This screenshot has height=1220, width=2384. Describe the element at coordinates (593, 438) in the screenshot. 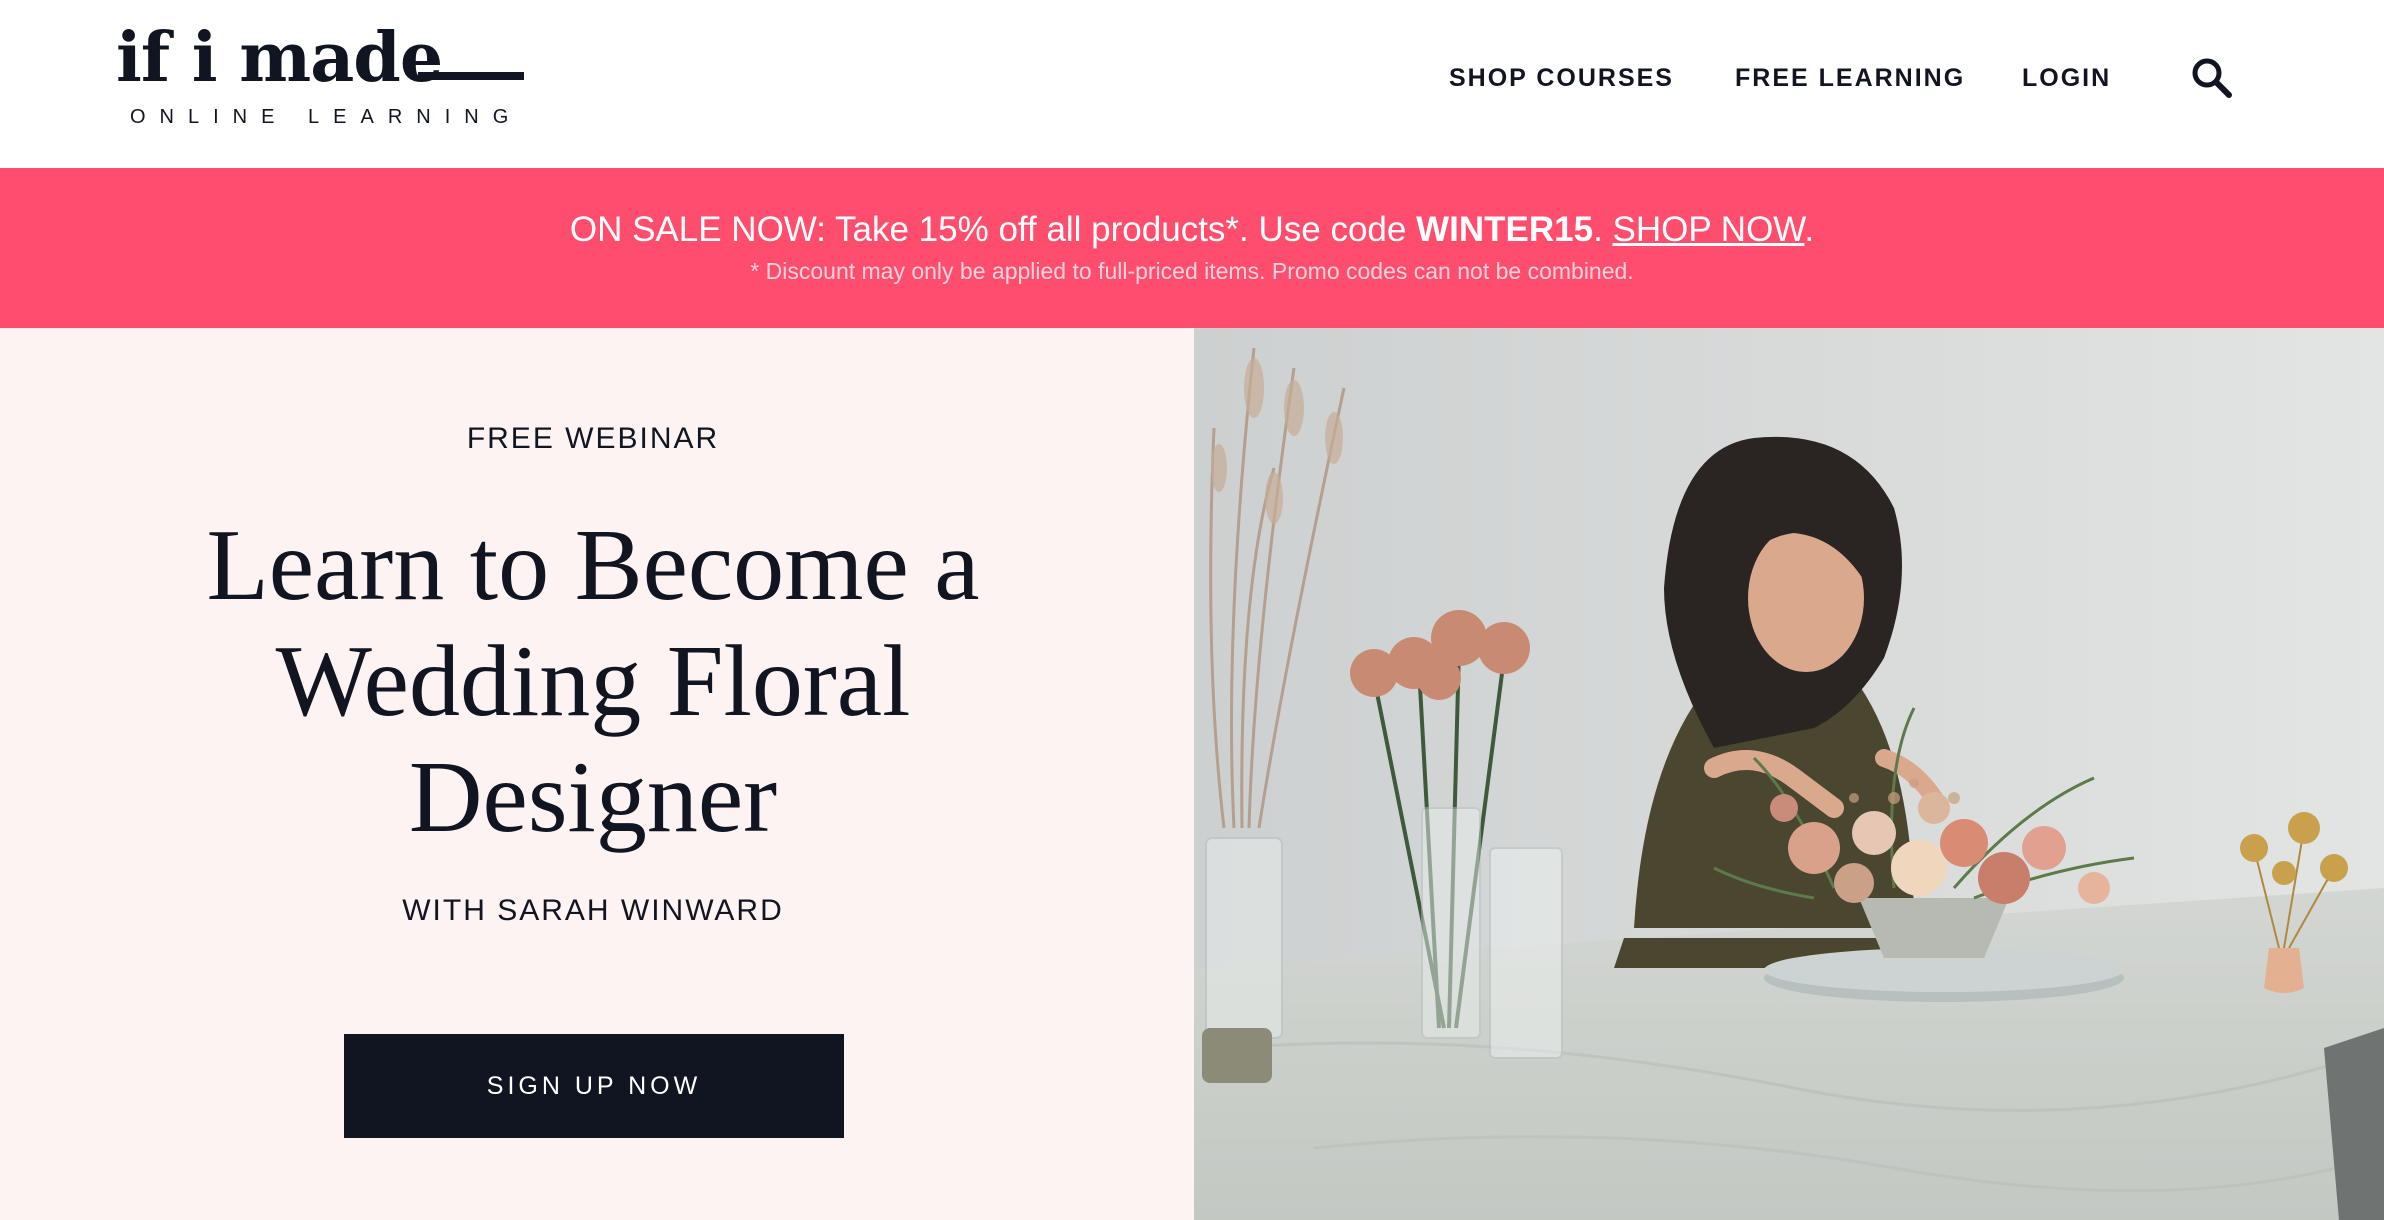

I see `hero-eyebrow: FREE WEBINAR` at that location.